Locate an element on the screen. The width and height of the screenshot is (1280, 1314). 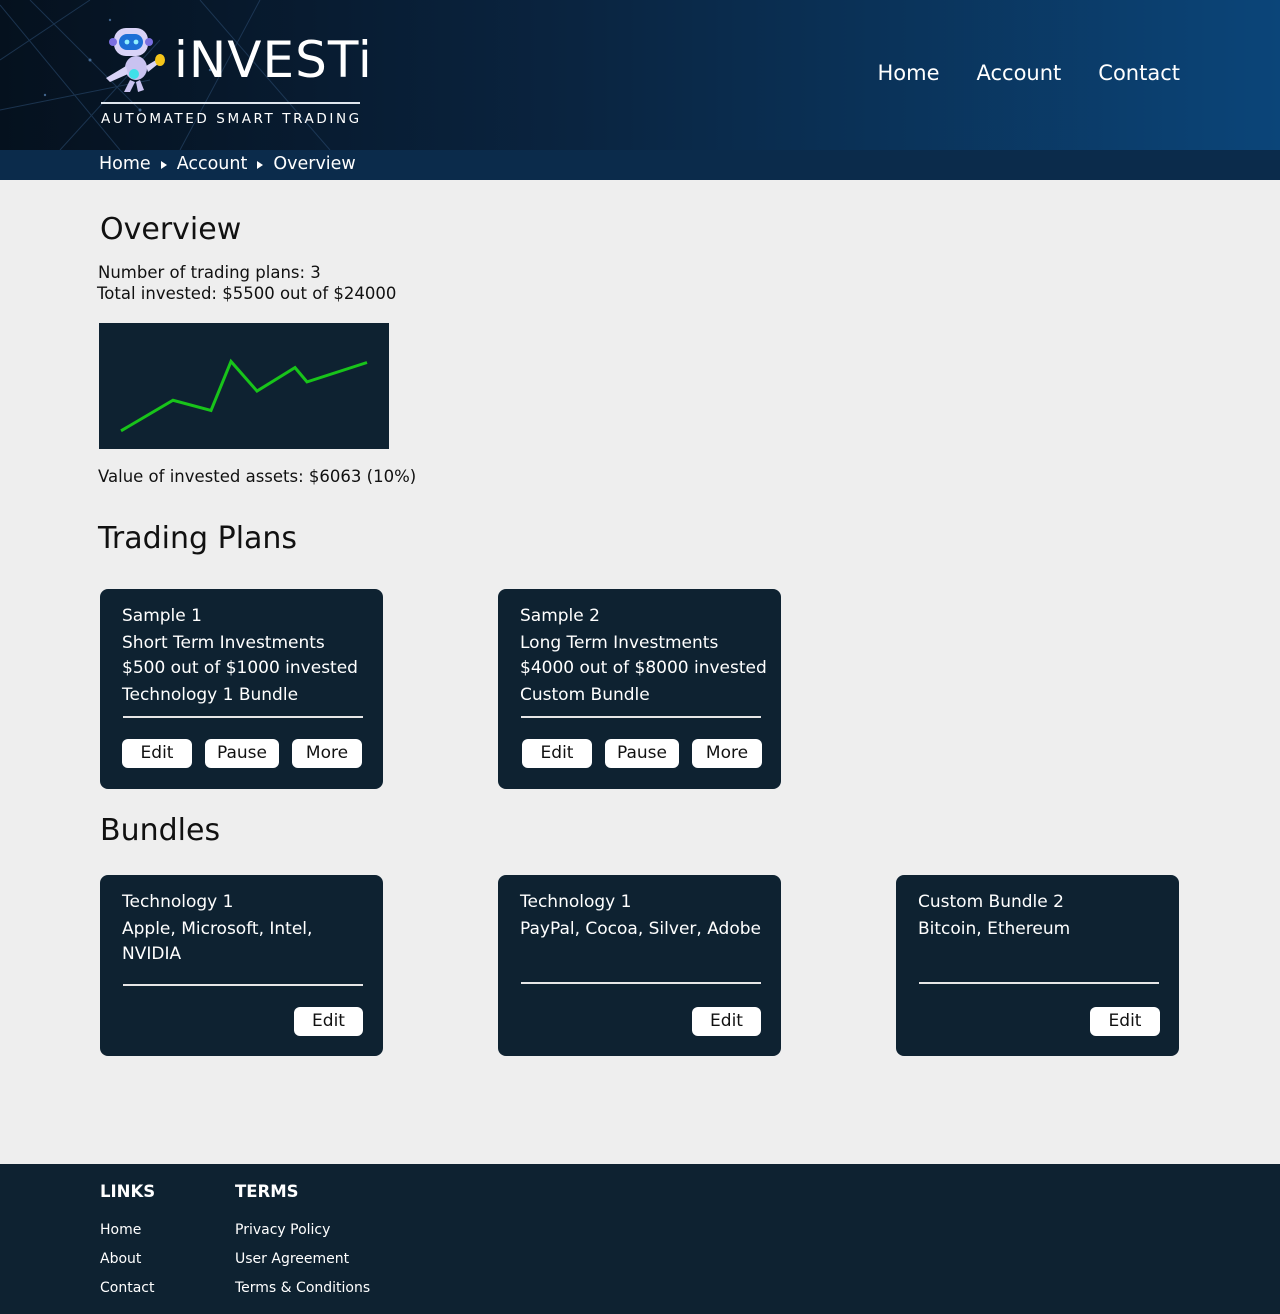
breadcrumb-bar: Home Account Overview is located at coordinates (640, 165).